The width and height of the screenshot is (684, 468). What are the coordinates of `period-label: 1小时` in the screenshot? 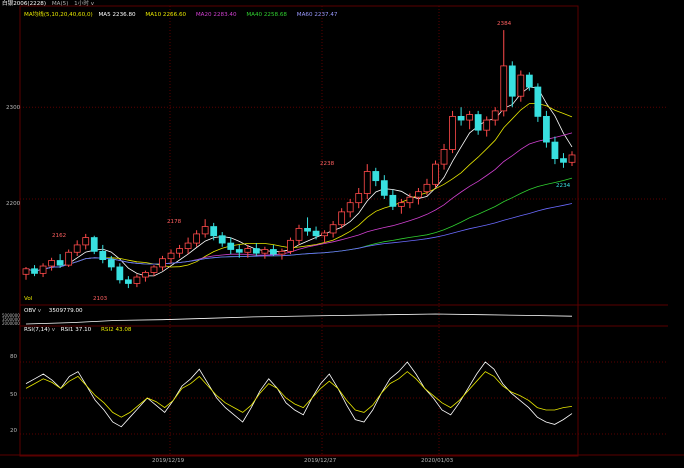 It's located at (81, 4).